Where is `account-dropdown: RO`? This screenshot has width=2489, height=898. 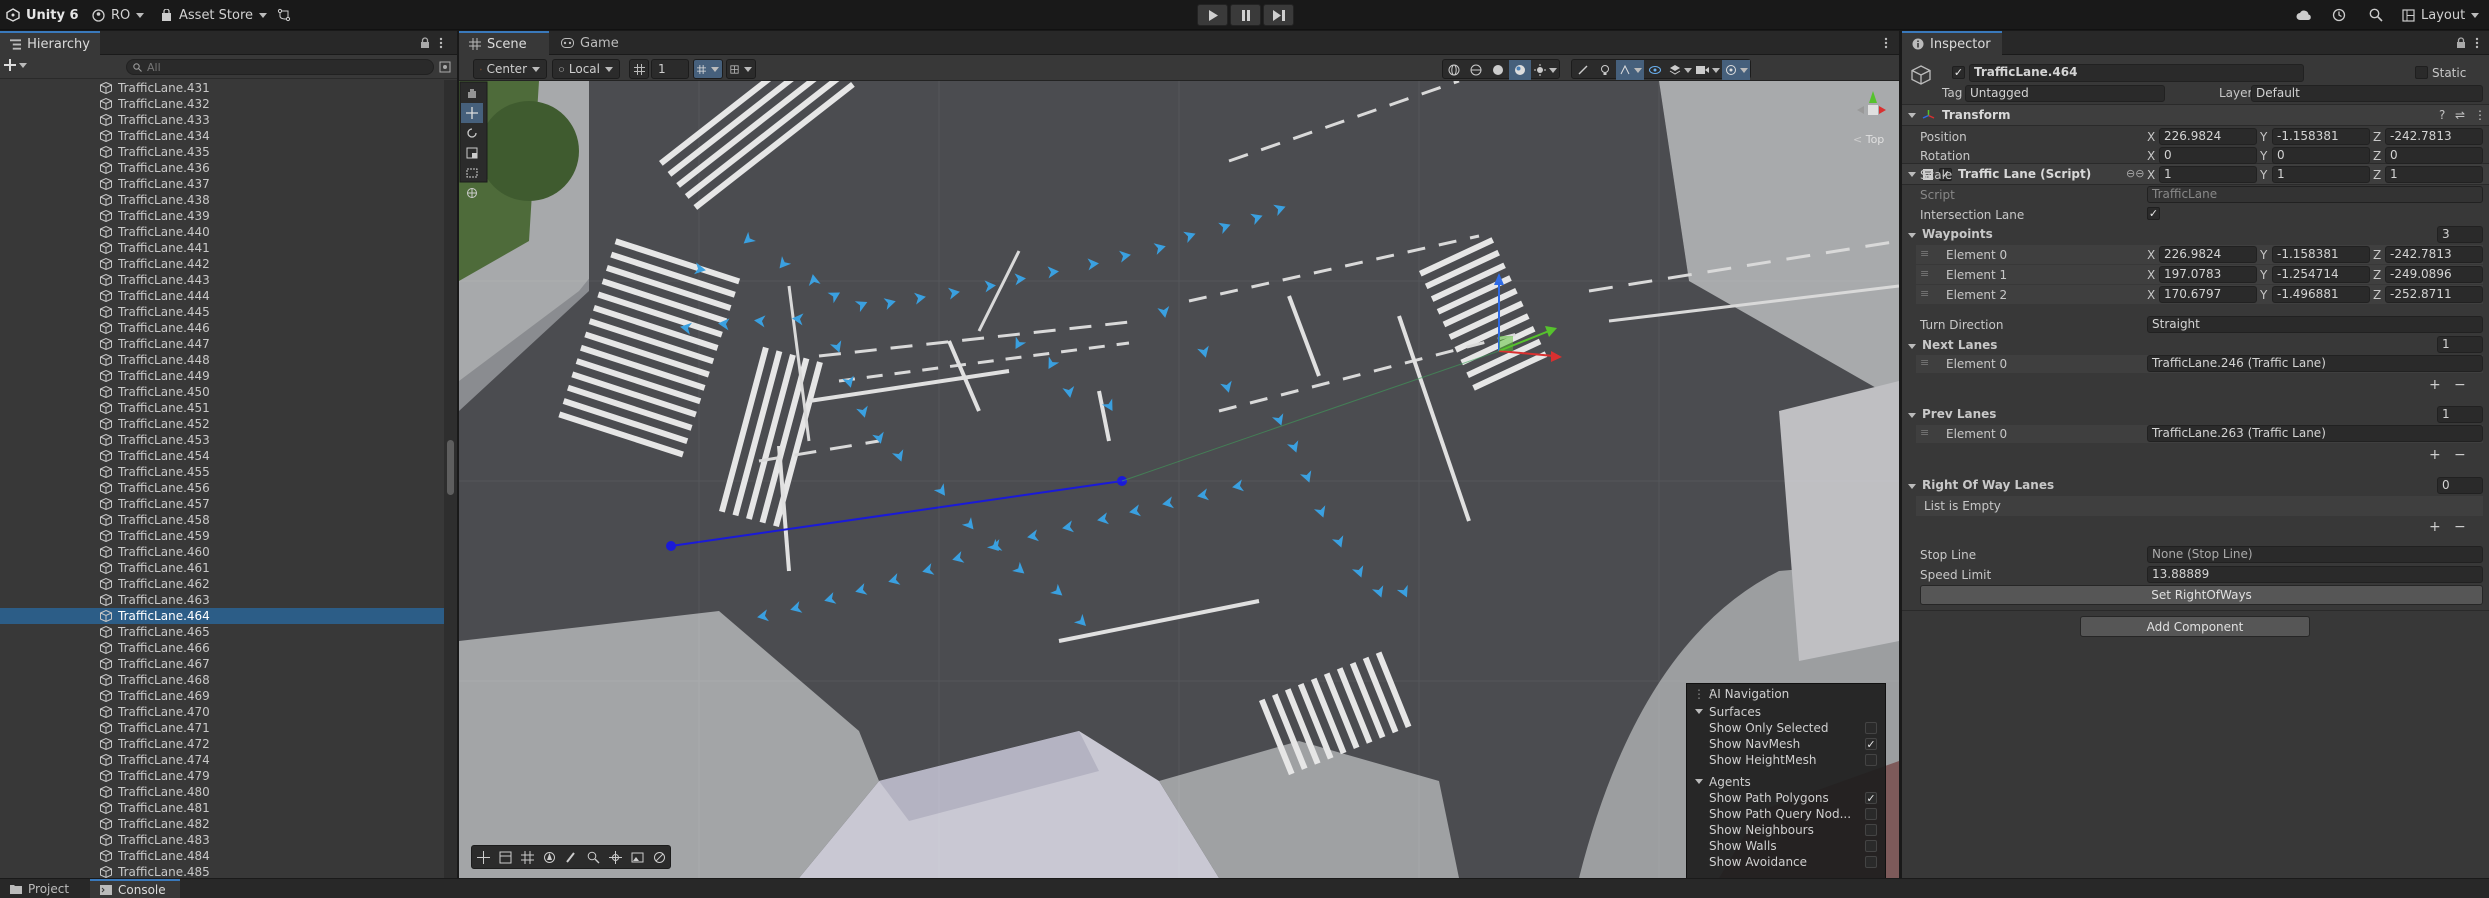 account-dropdown: RO is located at coordinates (118, 15).